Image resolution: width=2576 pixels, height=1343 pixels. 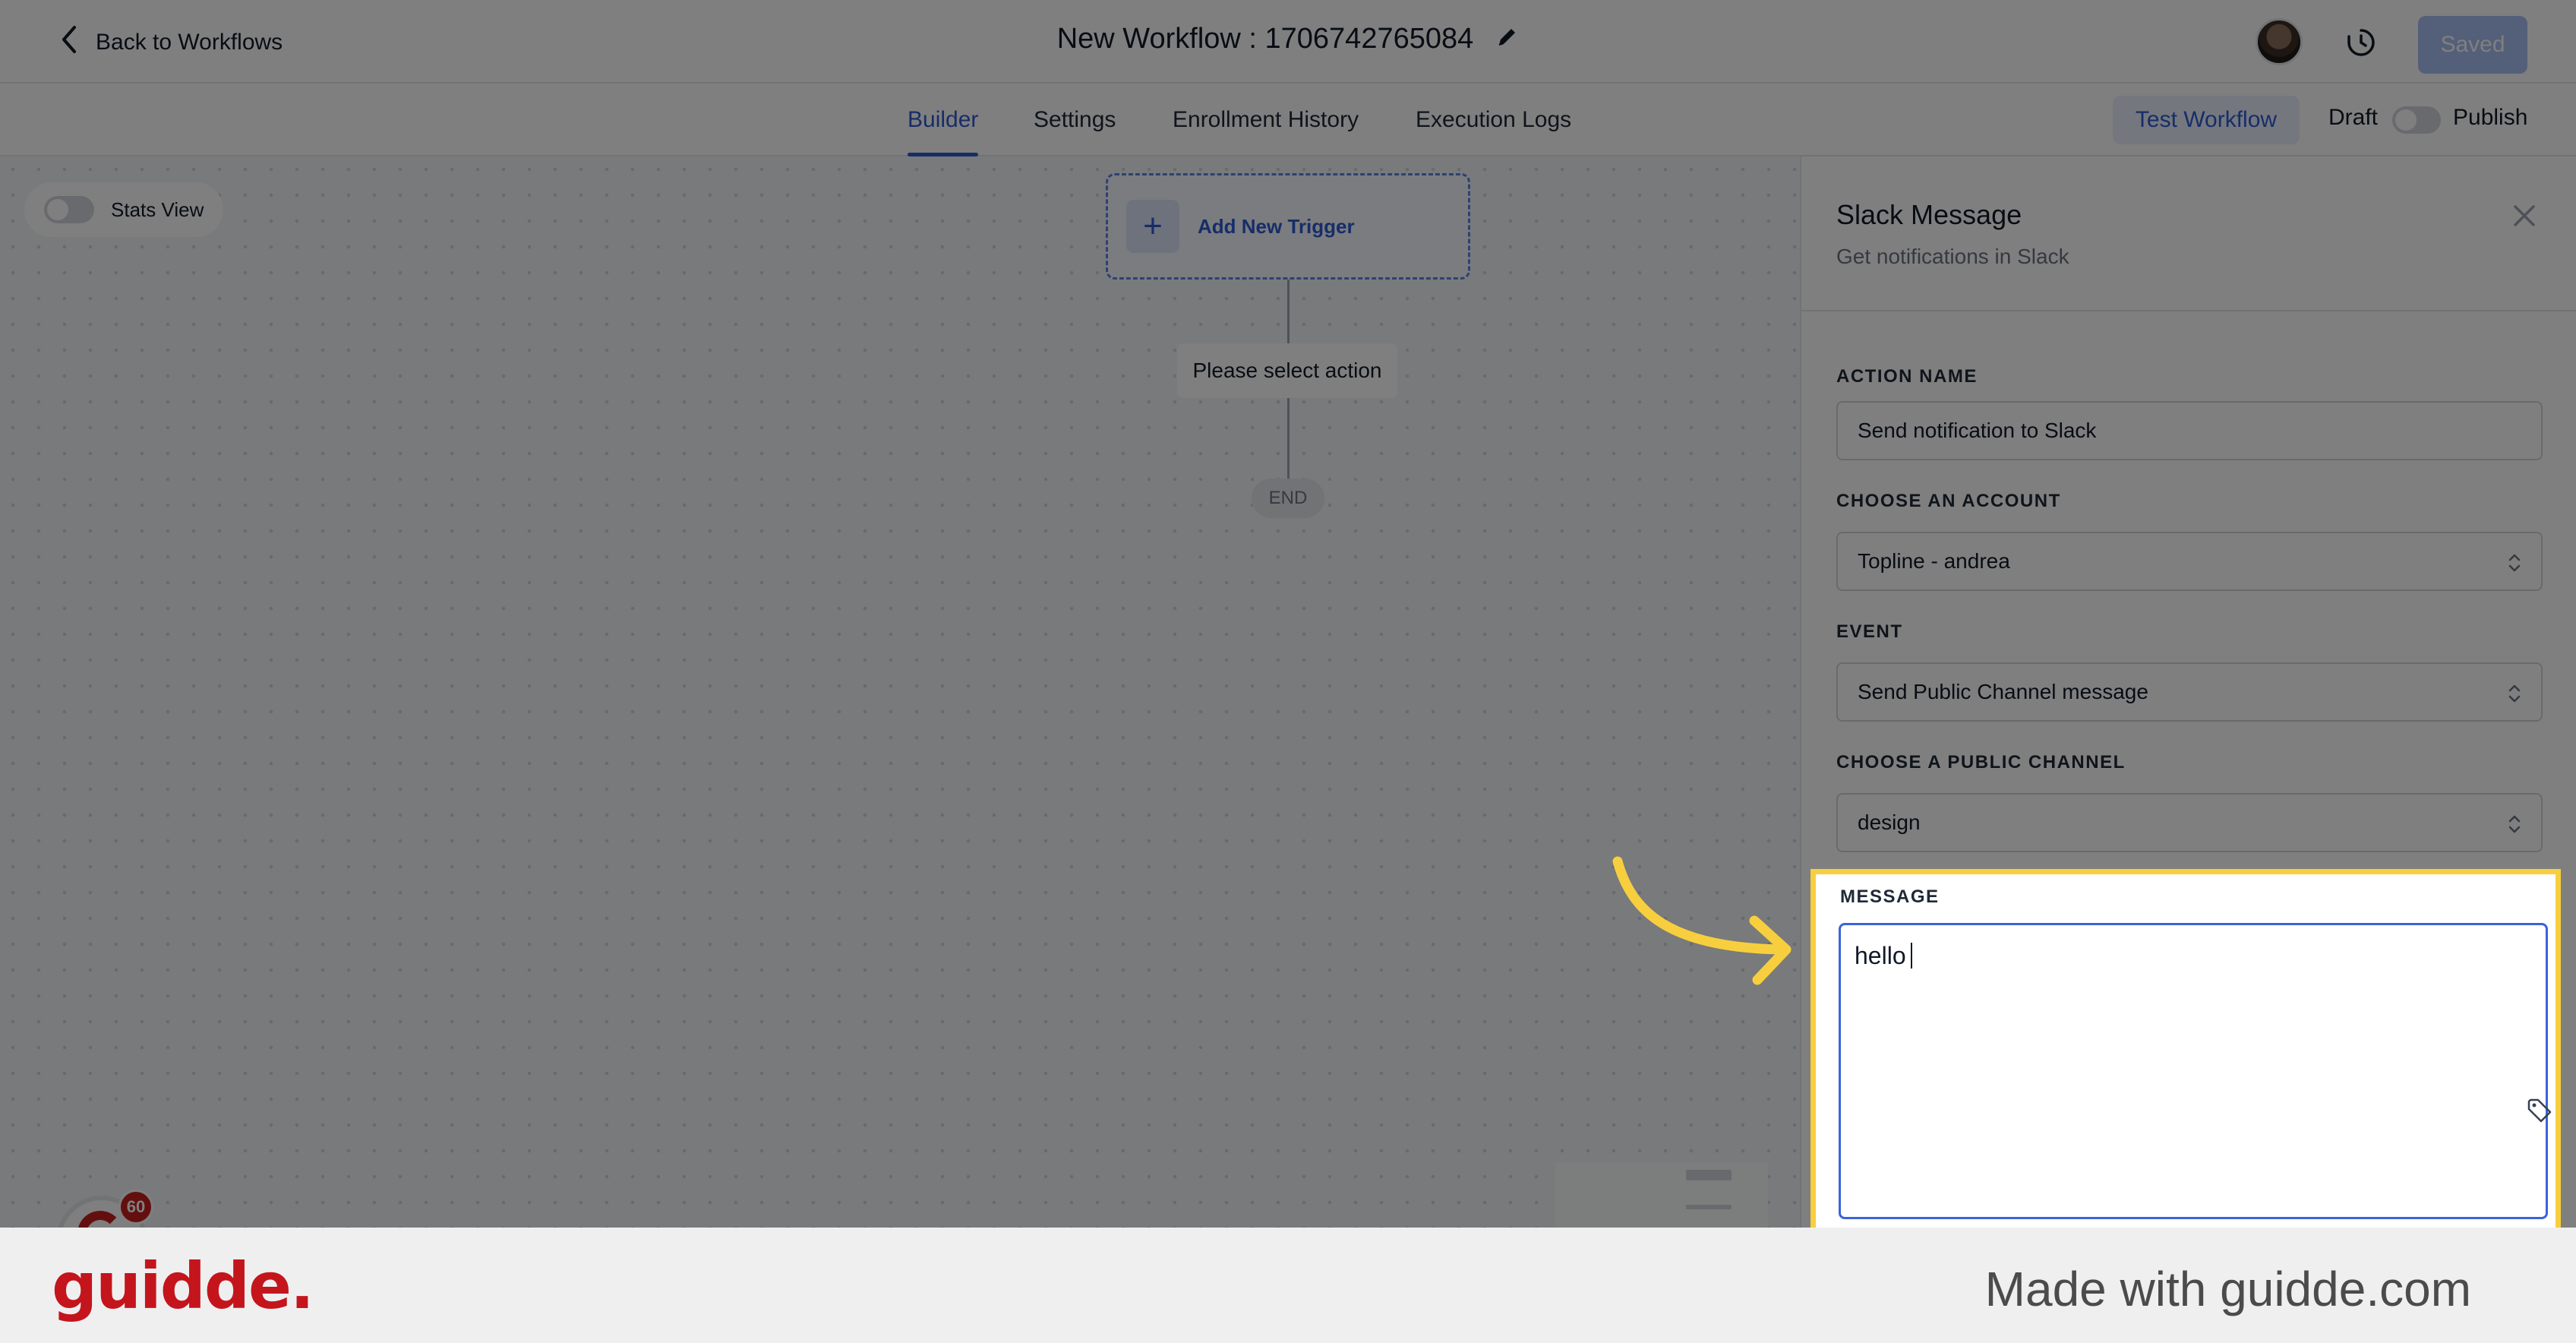 What do you see at coordinates (1883, 955) in the screenshot?
I see `message-value: hello` at bounding box center [1883, 955].